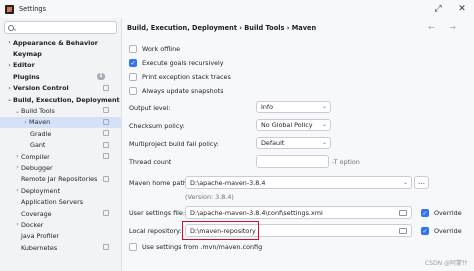 This screenshot has width=474, height=271. Describe the element at coordinates (441, 231) in the screenshot. I see `local-repository-override-row: ✓ Override` at that location.